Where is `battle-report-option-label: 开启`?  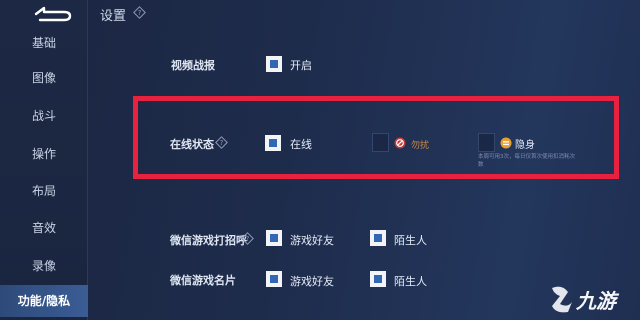 battle-report-option-label: 开启 is located at coordinates (301, 65).